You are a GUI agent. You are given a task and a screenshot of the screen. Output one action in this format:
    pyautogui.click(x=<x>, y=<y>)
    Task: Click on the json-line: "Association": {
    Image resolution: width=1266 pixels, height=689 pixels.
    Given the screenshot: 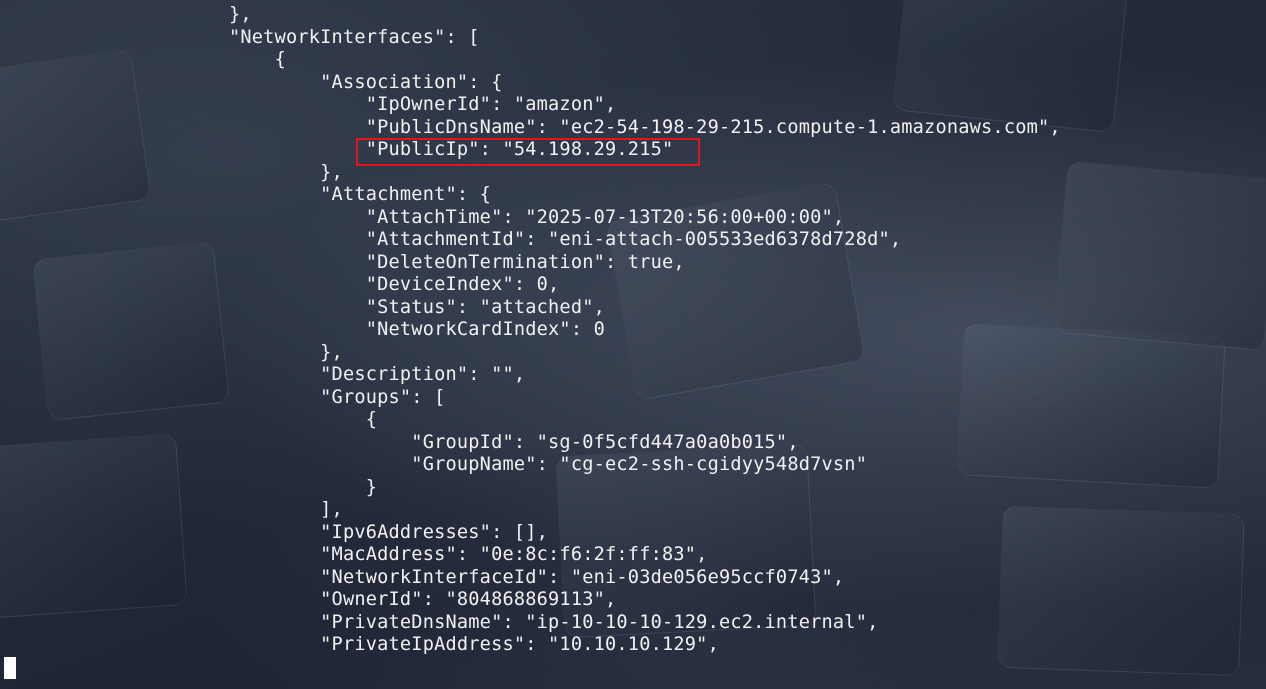 What is the action you would take?
    pyautogui.click(x=366, y=82)
    